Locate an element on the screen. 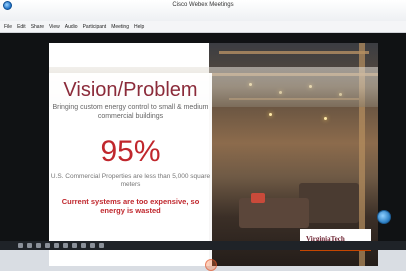  big-statistic: 95% is located at coordinates (130, 151).